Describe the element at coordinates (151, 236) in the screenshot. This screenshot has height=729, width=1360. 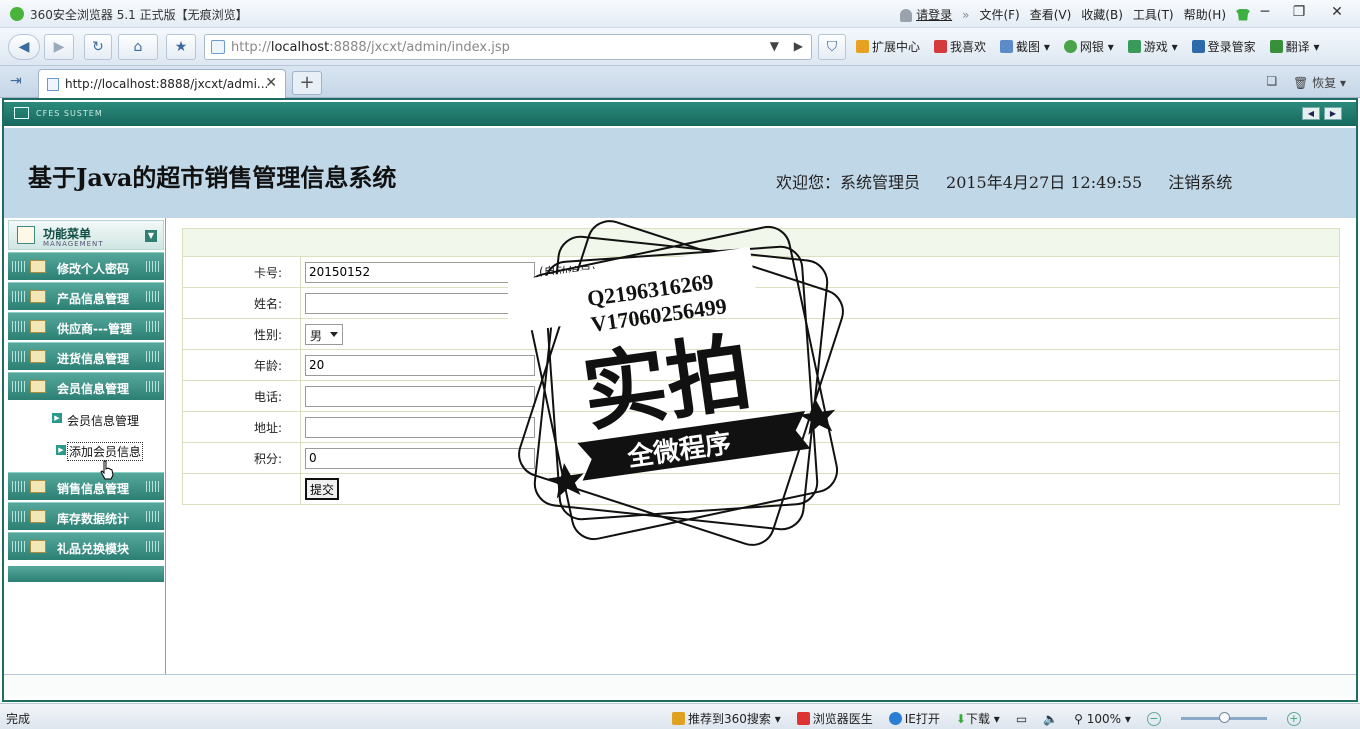
I see `menu-collapse-icon: ▼` at that location.